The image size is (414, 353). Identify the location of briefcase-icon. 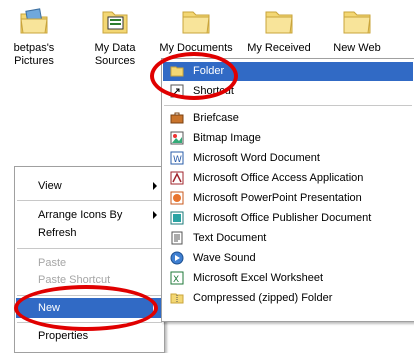
(177, 118).